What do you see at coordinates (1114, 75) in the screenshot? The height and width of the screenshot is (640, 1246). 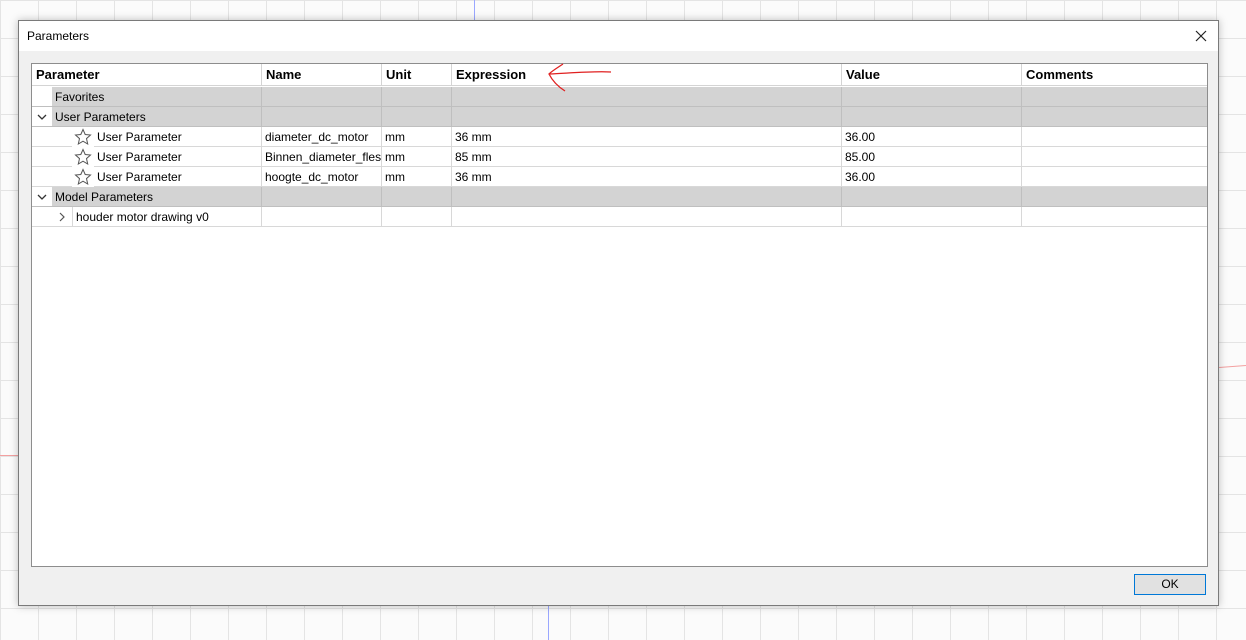 I see `column-header-comments: Comments` at bounding box center [1114, 75].